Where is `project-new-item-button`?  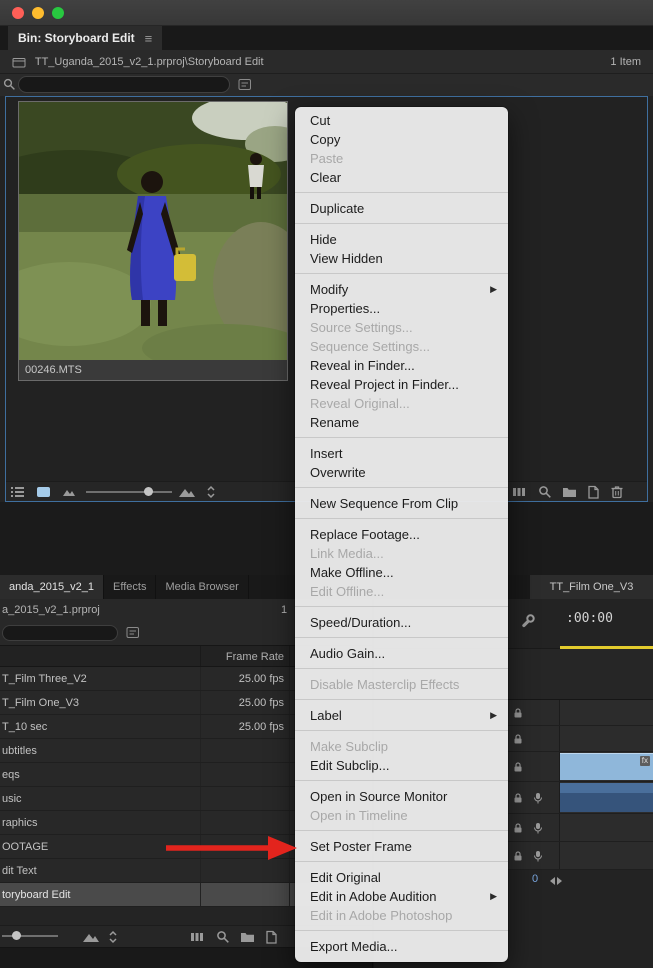
project-new-item-button is located at coordinates (271, 937).